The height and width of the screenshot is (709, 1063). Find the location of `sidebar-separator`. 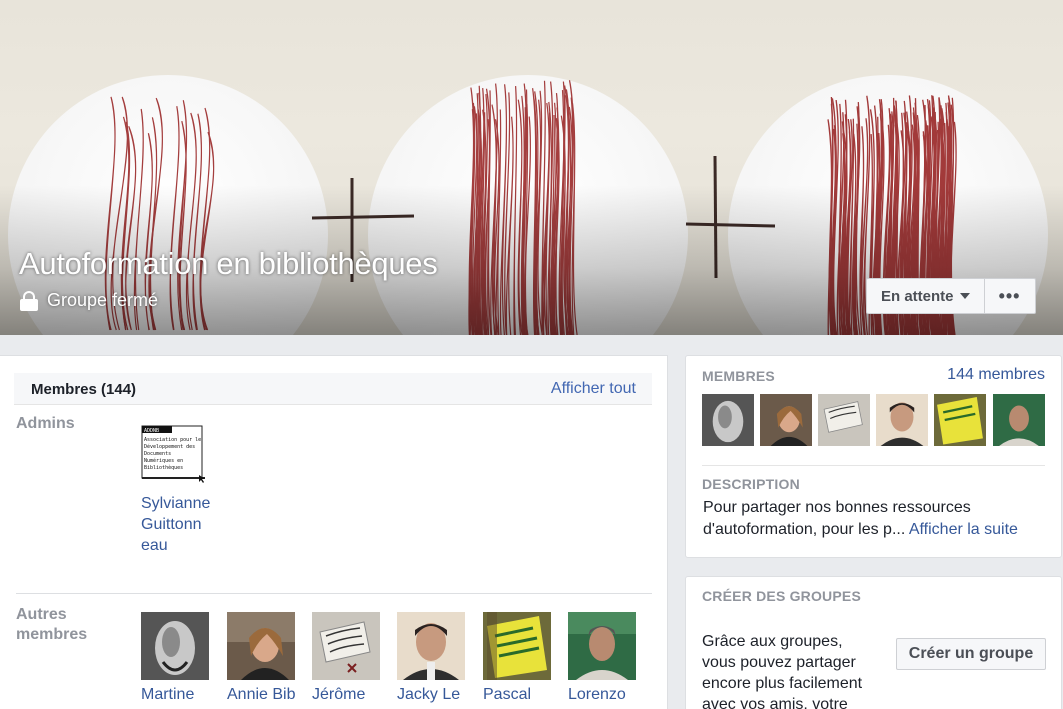

sidebar-separator is located at coordinates (873, 465).